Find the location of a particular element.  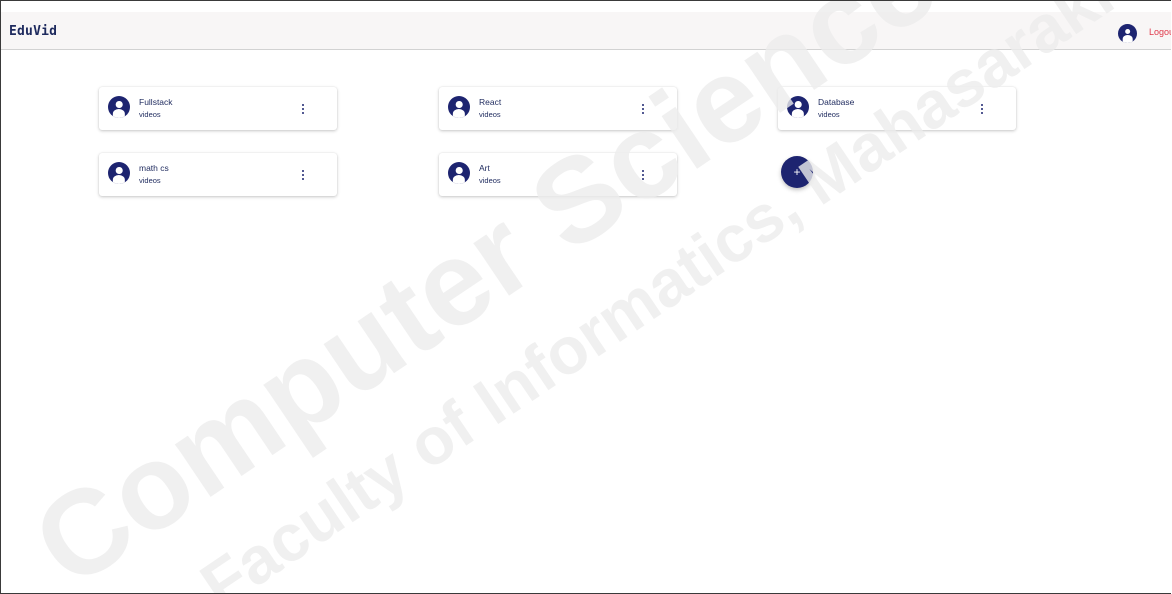

course-card-fullstack: Fullstack videos is located at coordinates (218, 108).